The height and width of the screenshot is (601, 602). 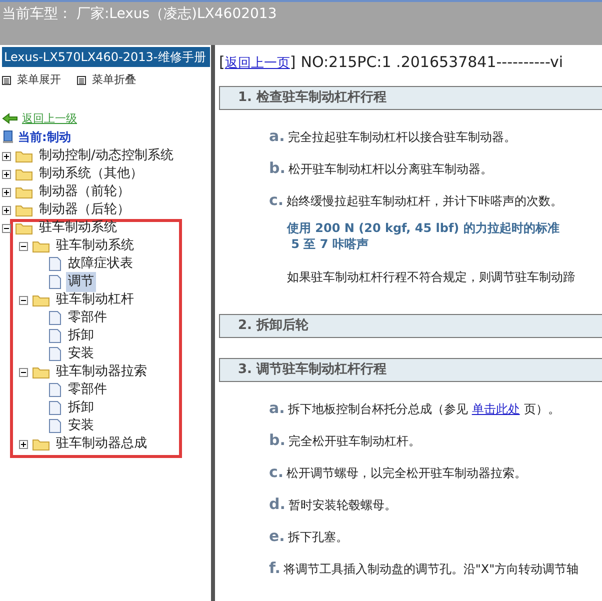 What do you see at coordinates (39, 80) in the screenshot?
I see `menu-link: 菜单展开` at bounding box center [39, 80].